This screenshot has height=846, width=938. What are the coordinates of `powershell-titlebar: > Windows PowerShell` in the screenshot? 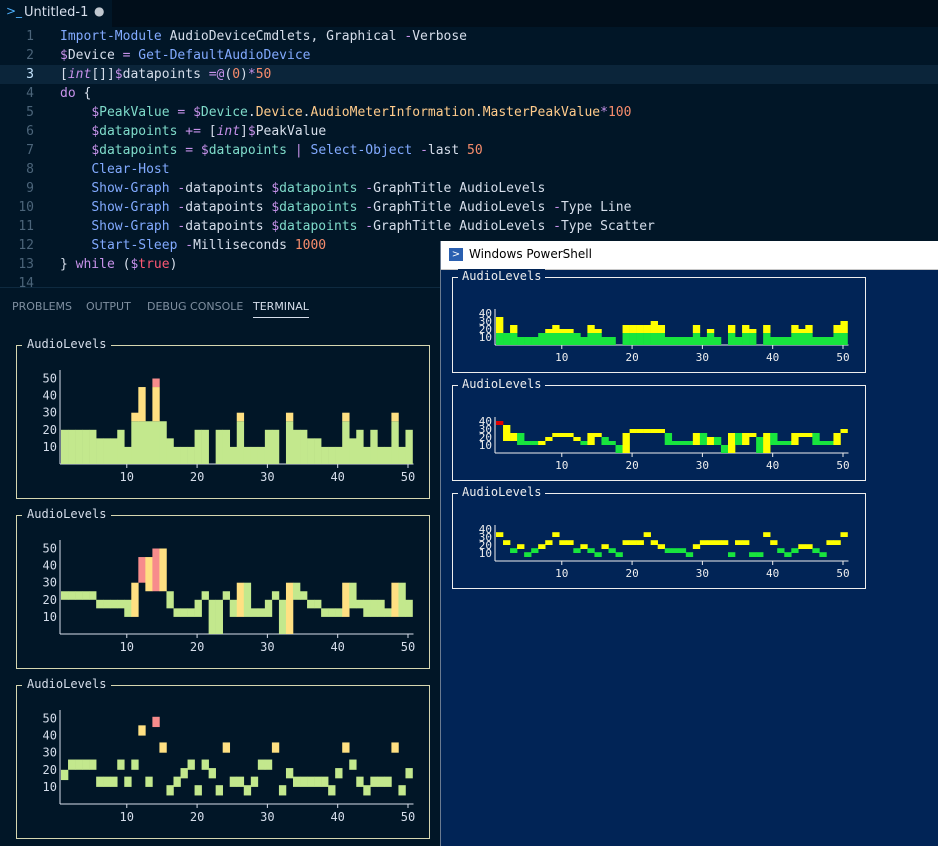 It's located at (689, 255).